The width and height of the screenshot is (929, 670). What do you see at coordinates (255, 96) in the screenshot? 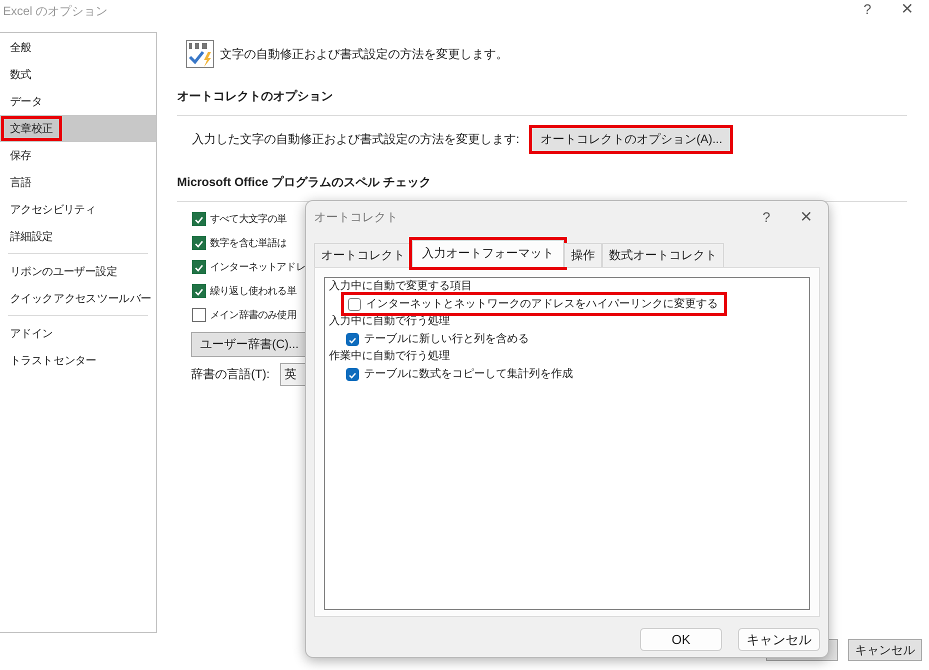
I see `section-heading: オートコレクトのオプション` at bounding box center [255, 96].